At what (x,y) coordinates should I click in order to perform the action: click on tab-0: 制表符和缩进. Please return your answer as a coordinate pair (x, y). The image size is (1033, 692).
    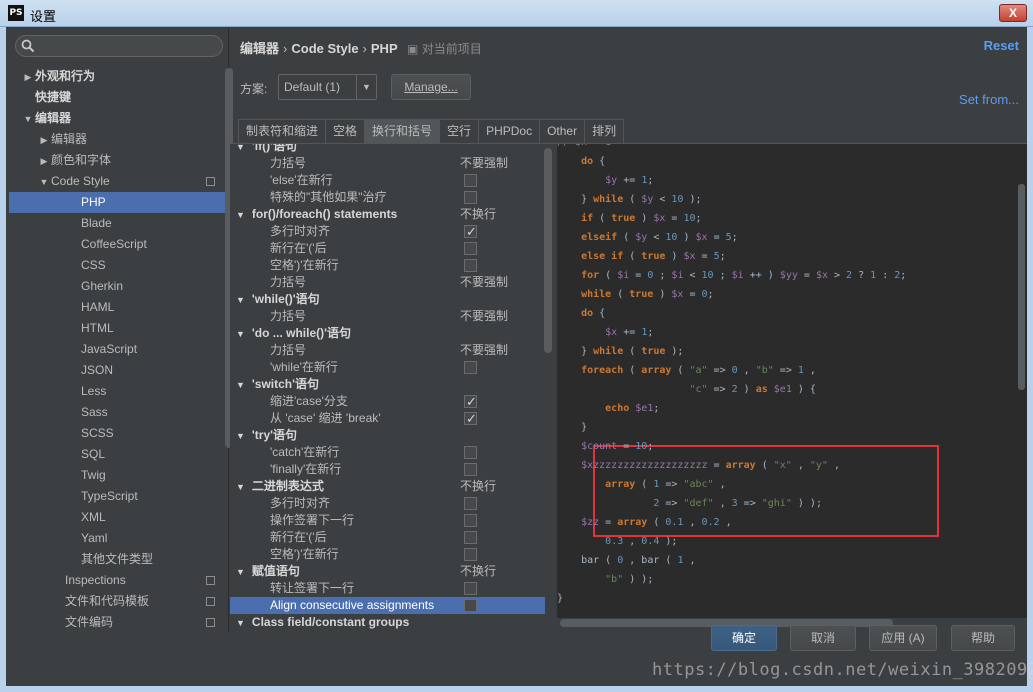
    Looking at the image, I should click on (282, 131).